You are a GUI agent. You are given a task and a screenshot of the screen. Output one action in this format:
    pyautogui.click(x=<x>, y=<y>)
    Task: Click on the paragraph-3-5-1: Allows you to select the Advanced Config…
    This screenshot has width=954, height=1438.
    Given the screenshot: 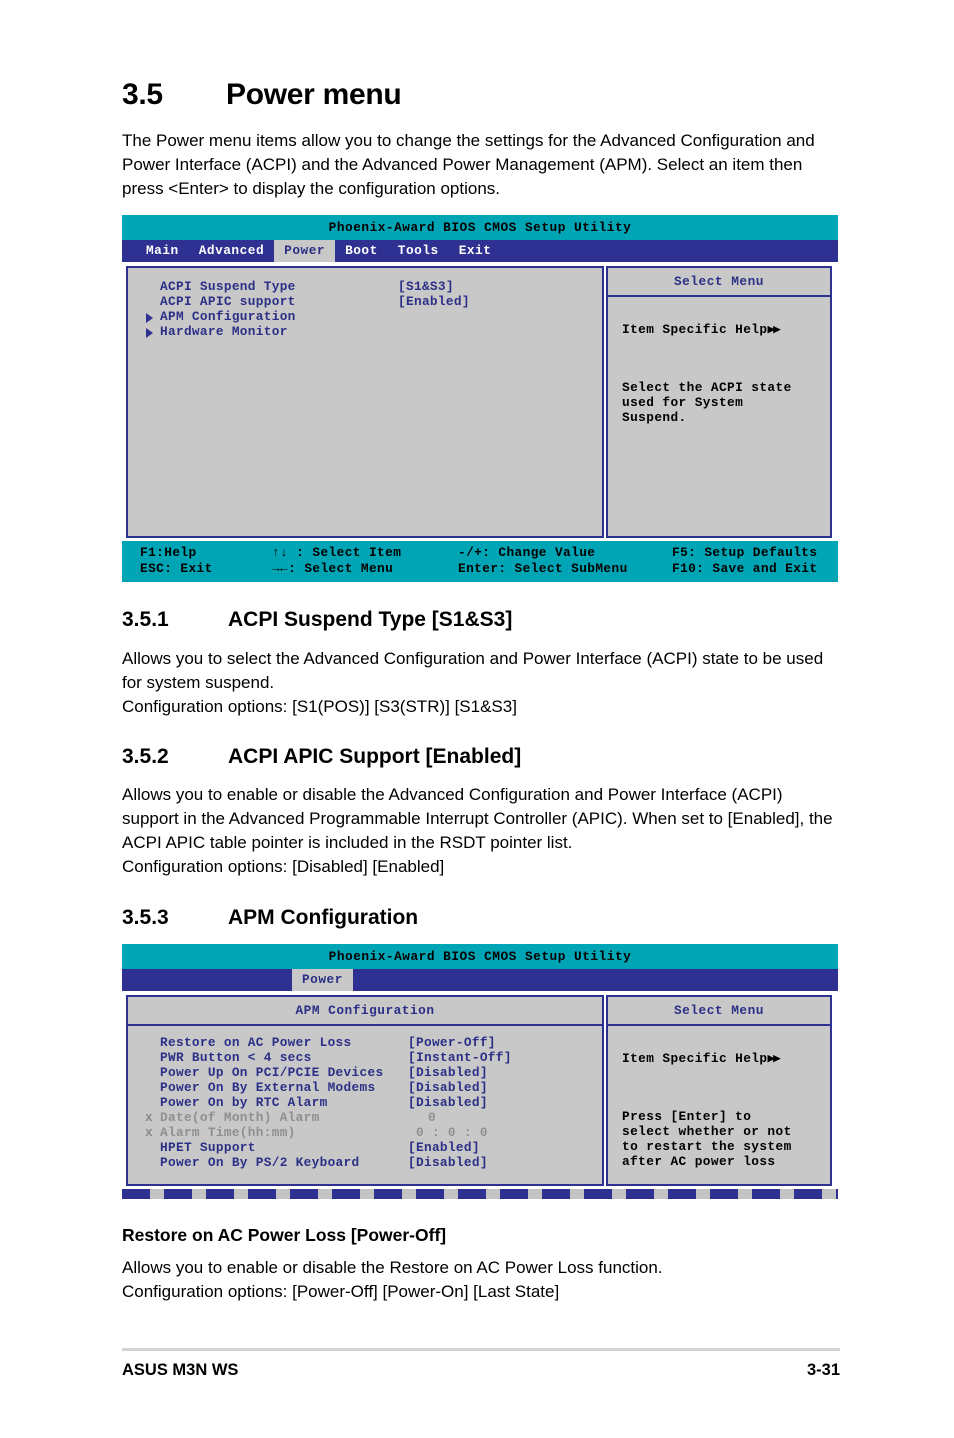 What is the action you would take?
    pyautogui.click(x=473, y=670)
    